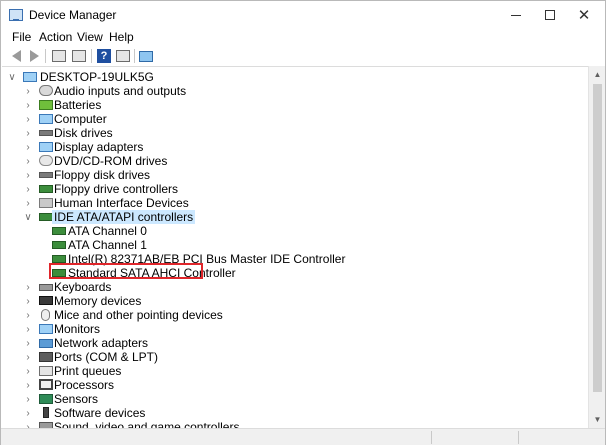  I want to click on tree-item-processors: › Processors, so click(292, 385).